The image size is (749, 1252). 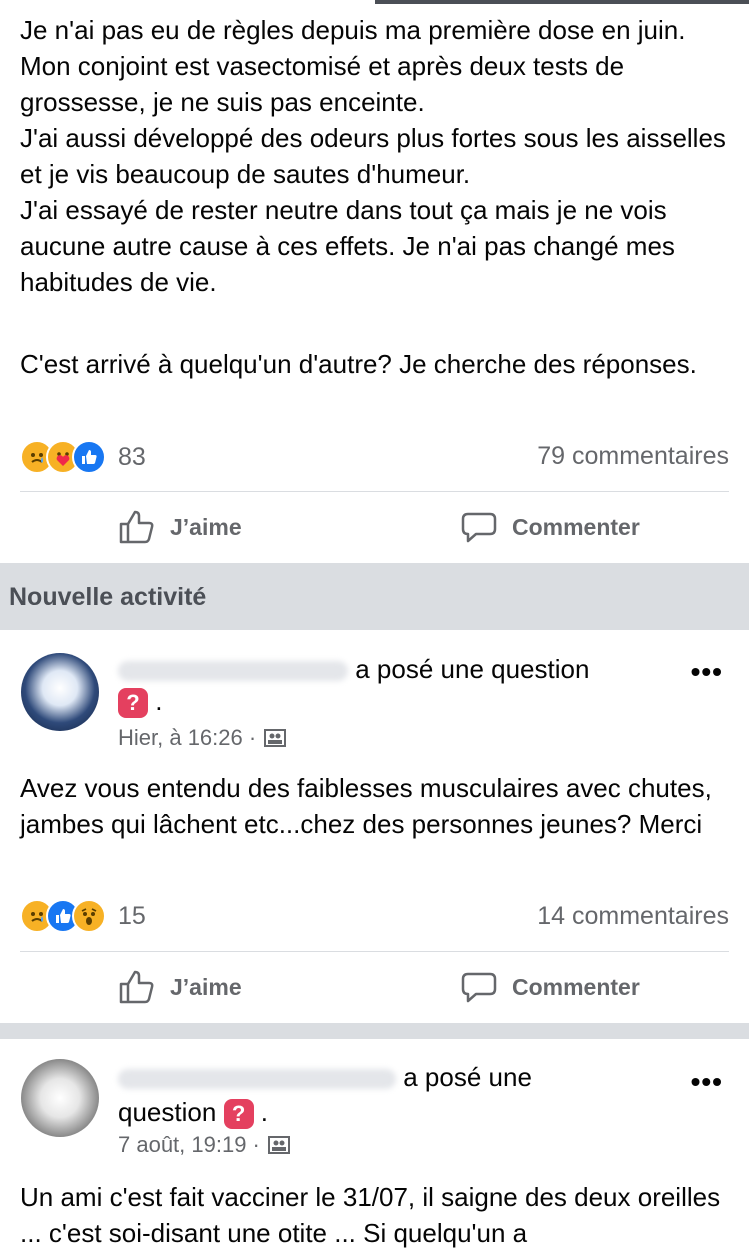 What do you see at coordinates (187, 738) in the screenshot?
I see `post-time: Hier, à 16:26 ·` at bounding box center [187, 738].